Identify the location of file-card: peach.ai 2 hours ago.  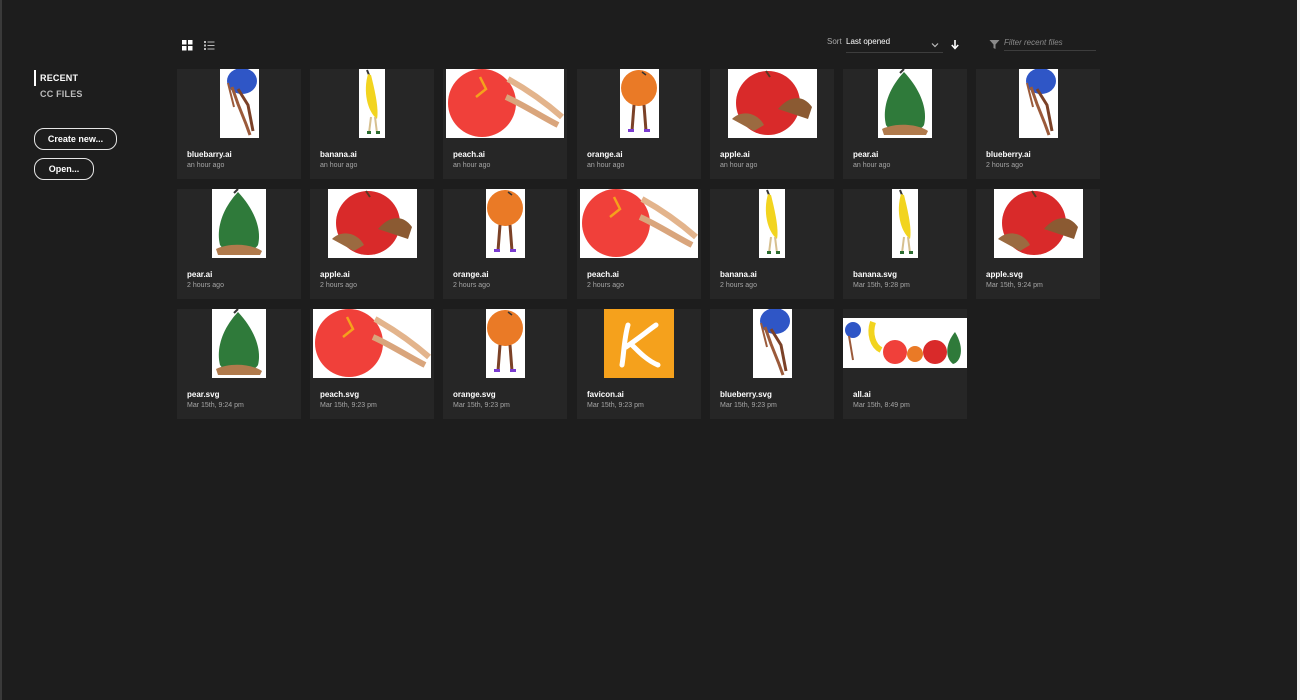
(639, 244).